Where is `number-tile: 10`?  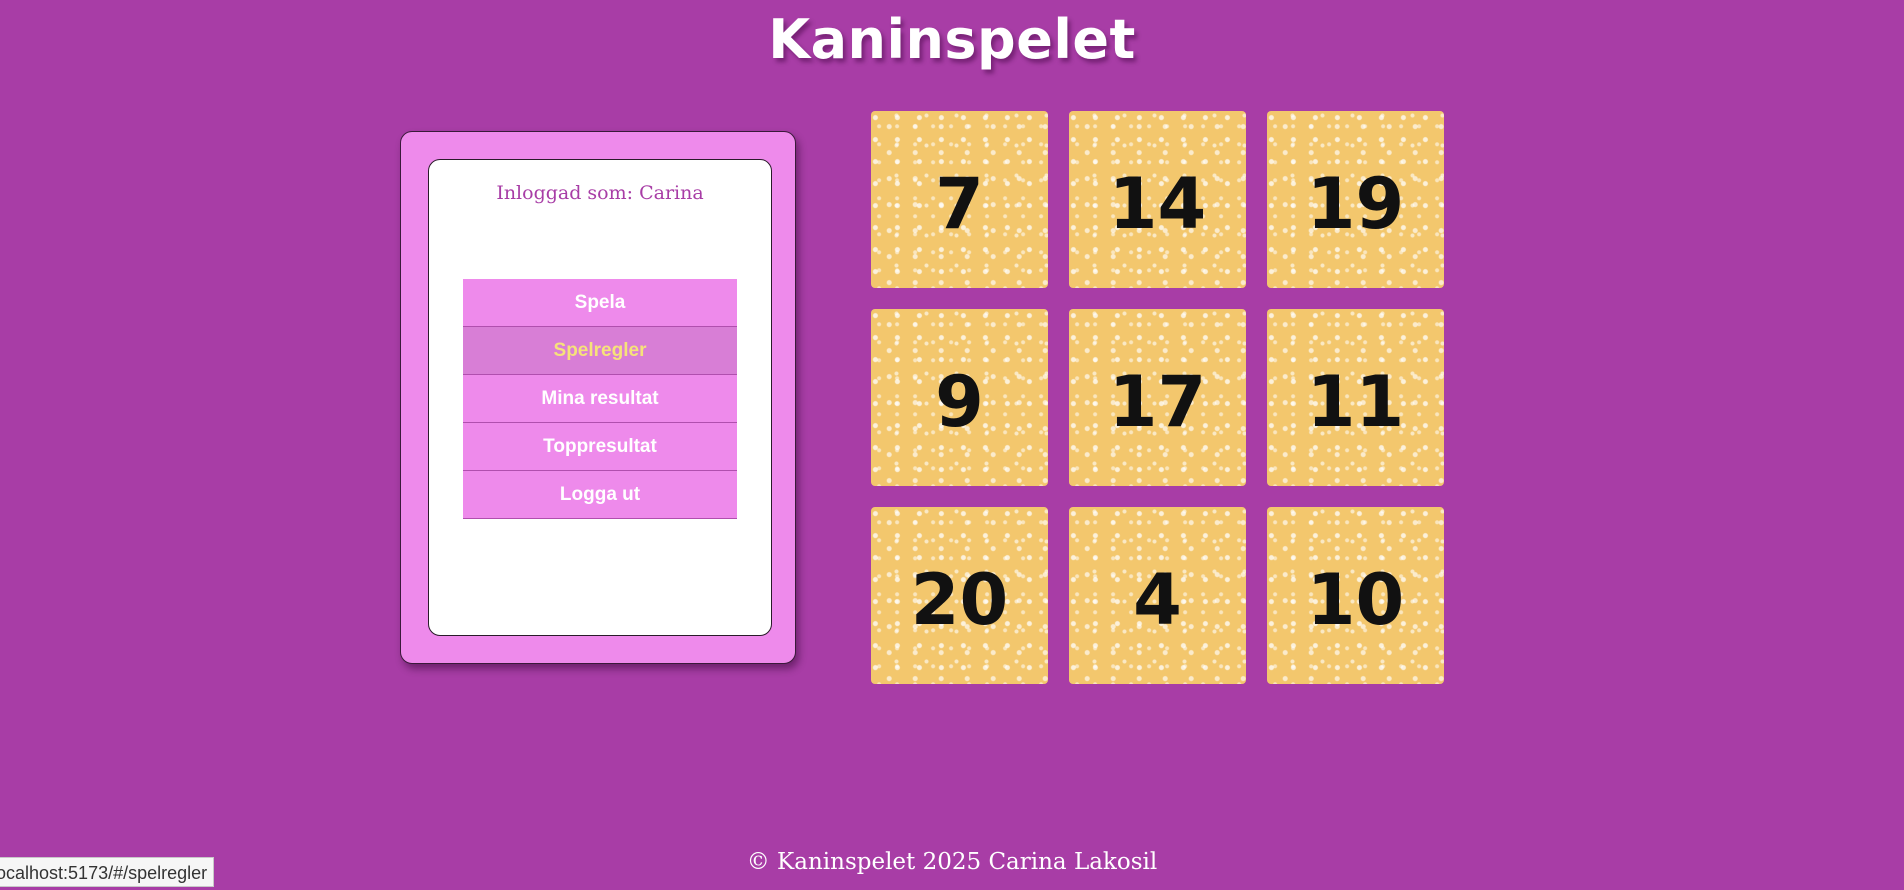
number-tile: 10 is located at coordinates (1355, 595).